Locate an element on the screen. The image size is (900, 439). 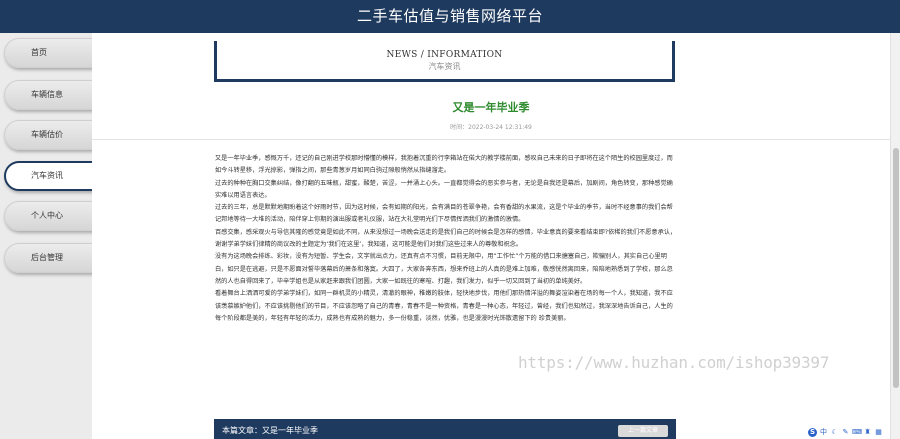
app-title-bar: 二手车估值与销售网络平台 is located at coordinates (450, 16).